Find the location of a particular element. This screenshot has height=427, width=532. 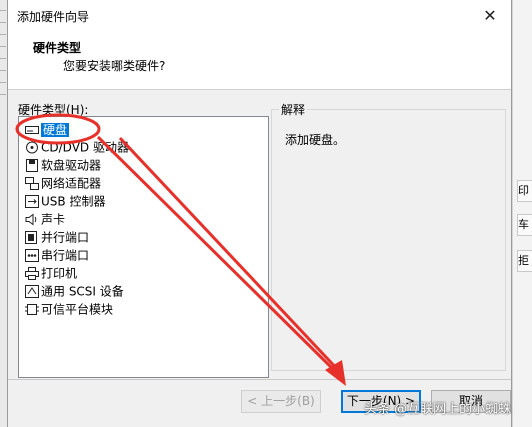

button-separator is located at coordinates (259, 379).